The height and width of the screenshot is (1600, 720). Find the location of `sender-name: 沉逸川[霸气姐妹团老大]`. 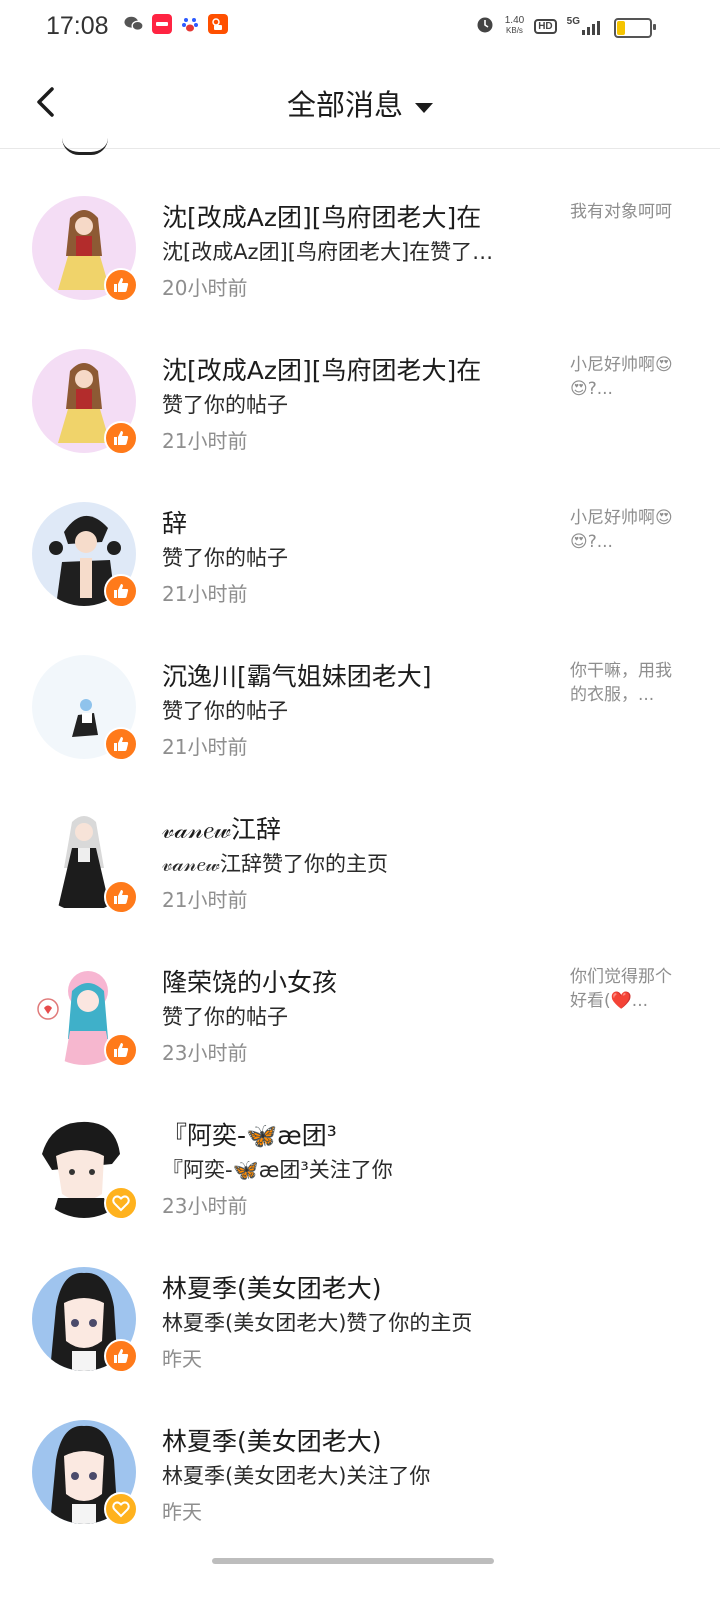

sender-name: 沉逸川[霸气姐妹团老大] is located at coordinates (297, 676).